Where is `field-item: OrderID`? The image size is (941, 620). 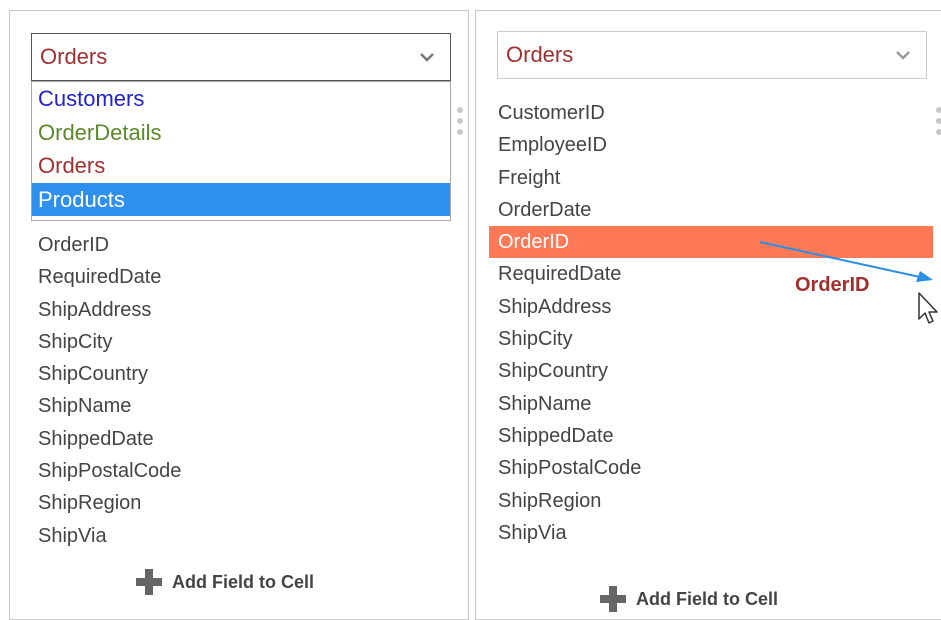 field-item: OrderID is located at coordinates (108, 245).